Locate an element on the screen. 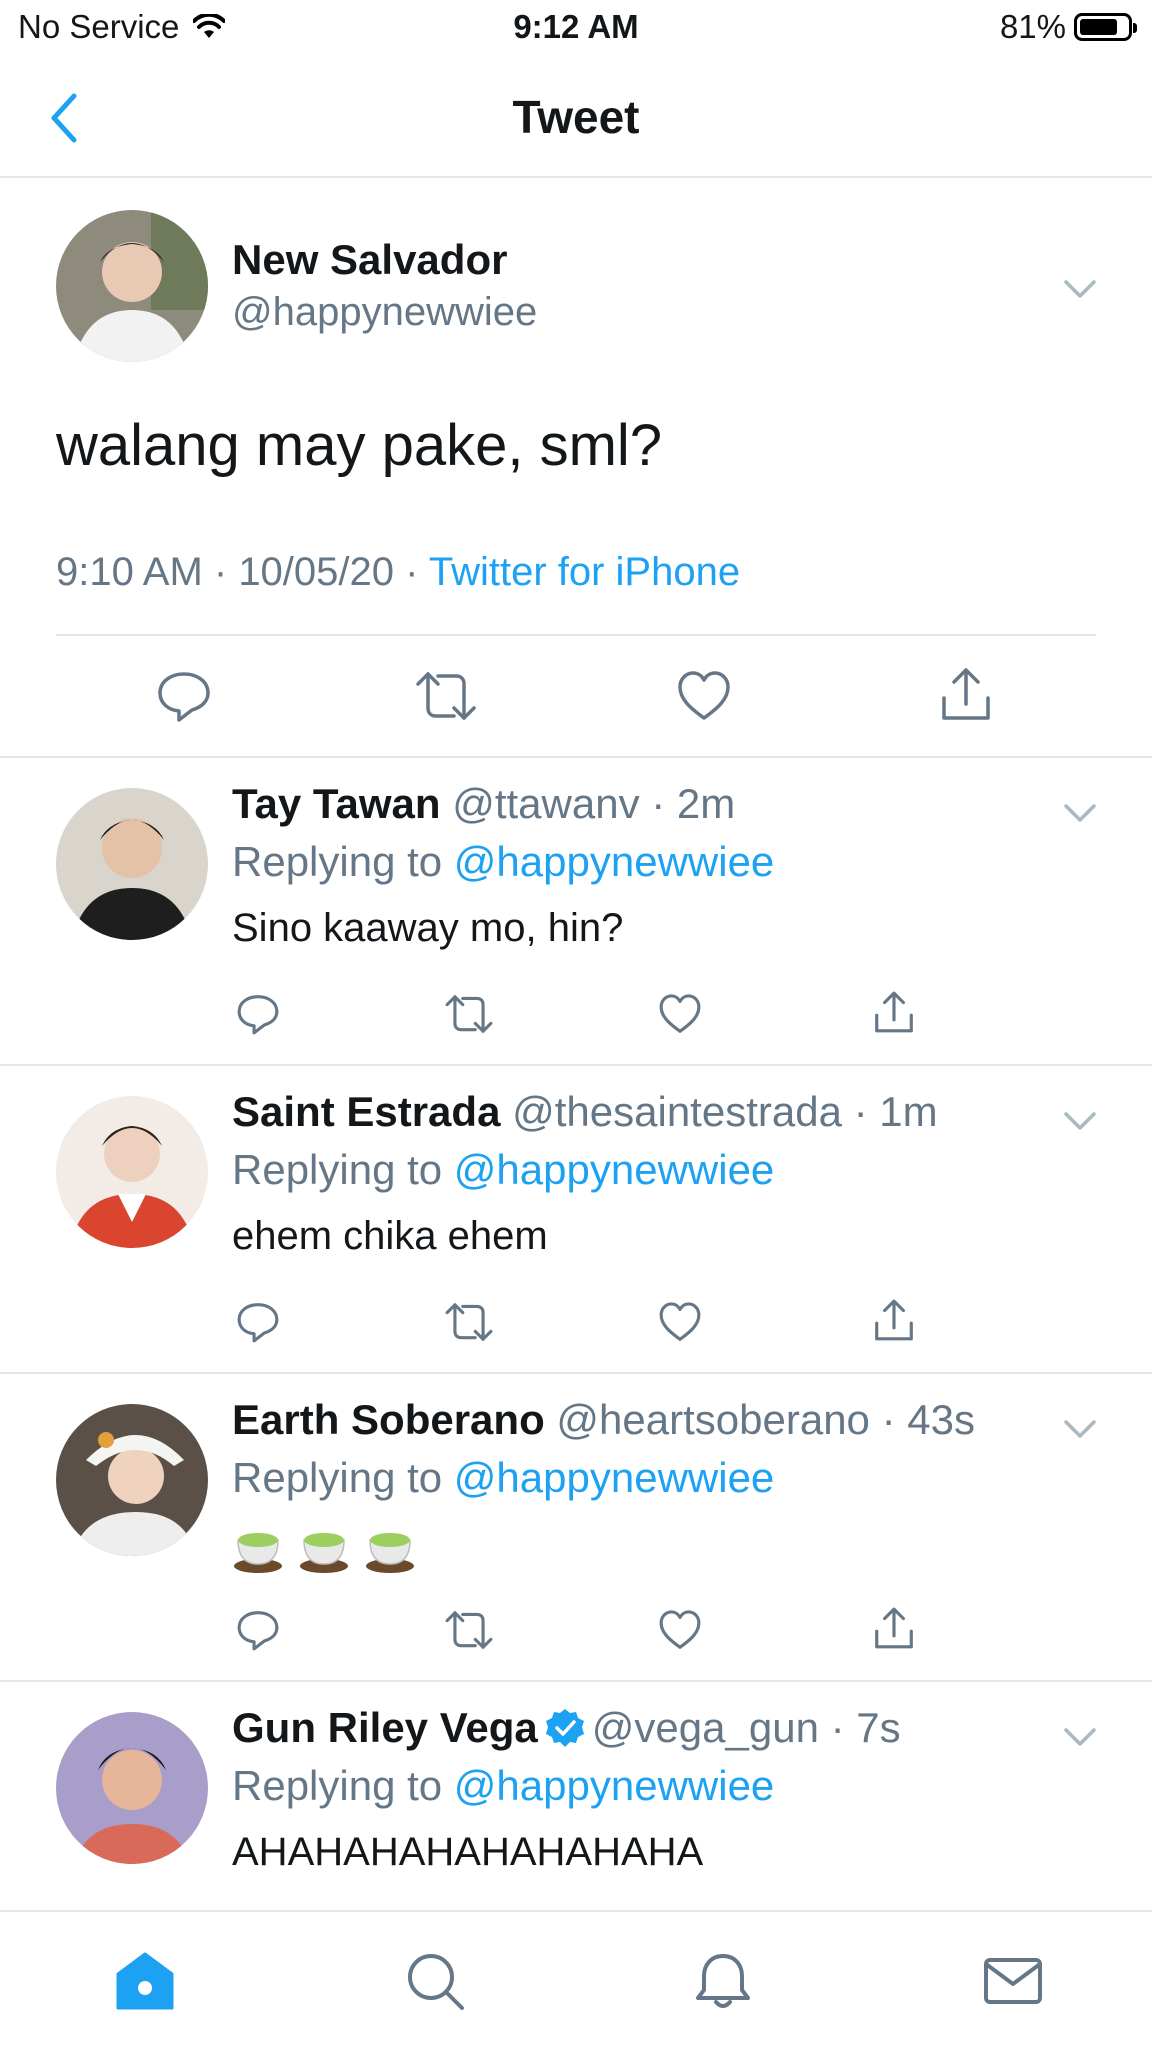 The height and width of the screenshot is (2048, 1152). author-name: New Salvador is located at coordinates (369, 260).